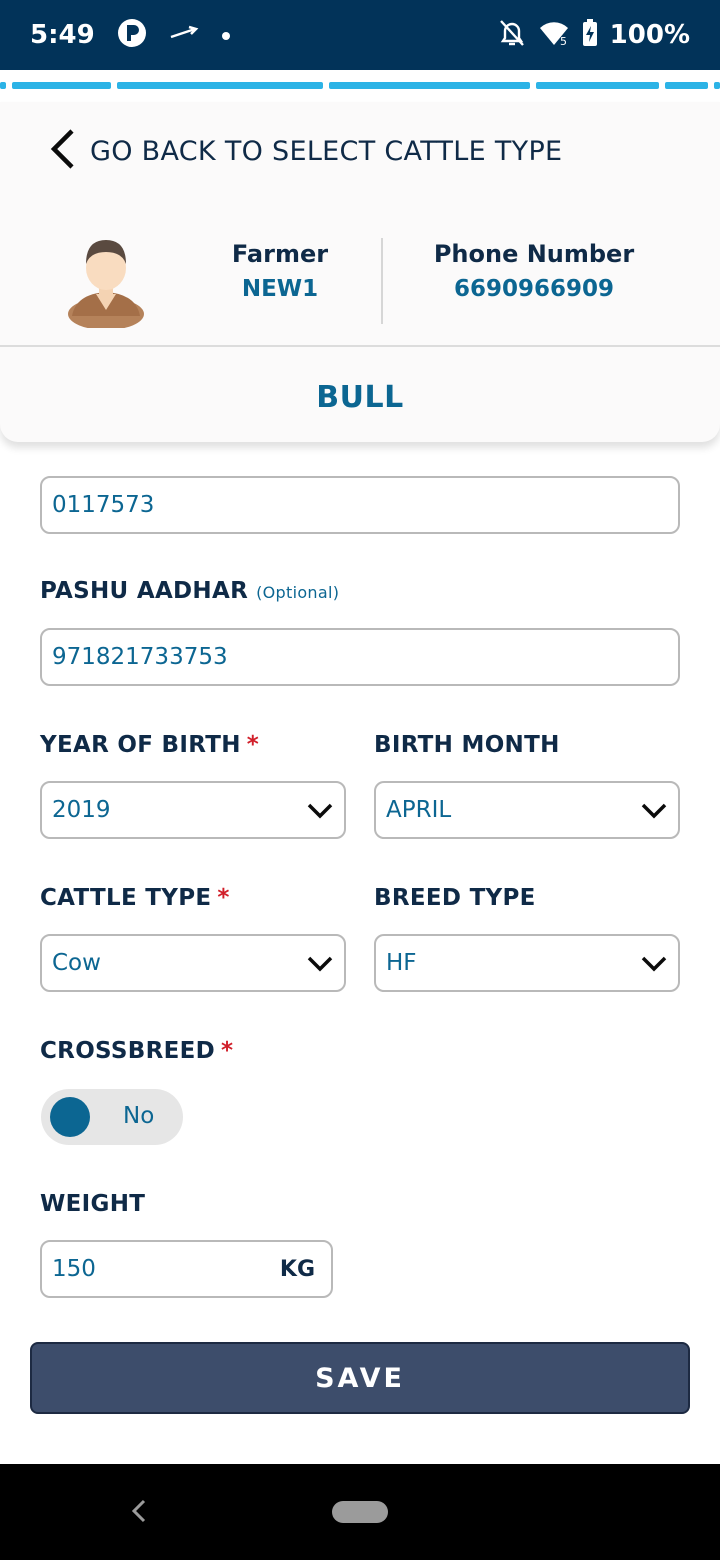 This screenshot has width=720, height=1560. I want to click on year-of-birth-select: 2019, so click(193, 810).